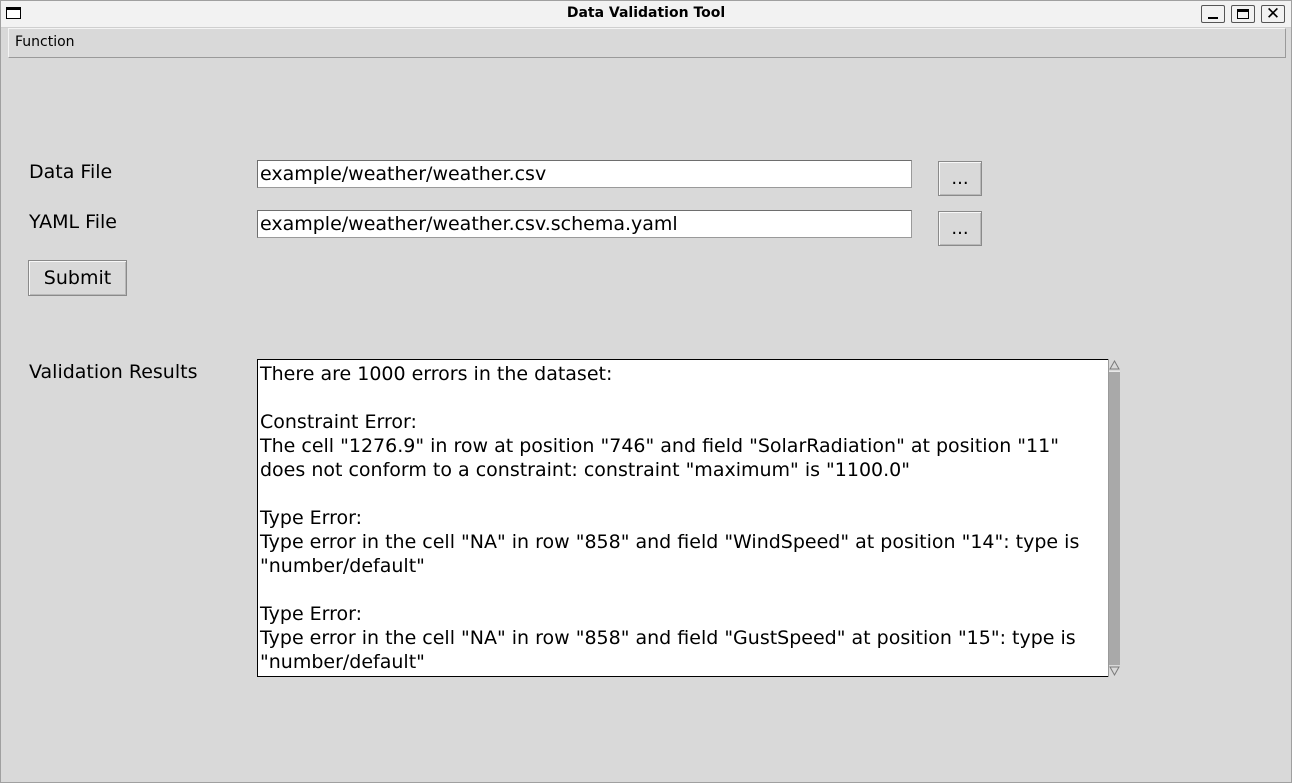 The image size is (1292, 783). I want to click on title-bar: Data Validation Tool ✕, so click(646, 14).